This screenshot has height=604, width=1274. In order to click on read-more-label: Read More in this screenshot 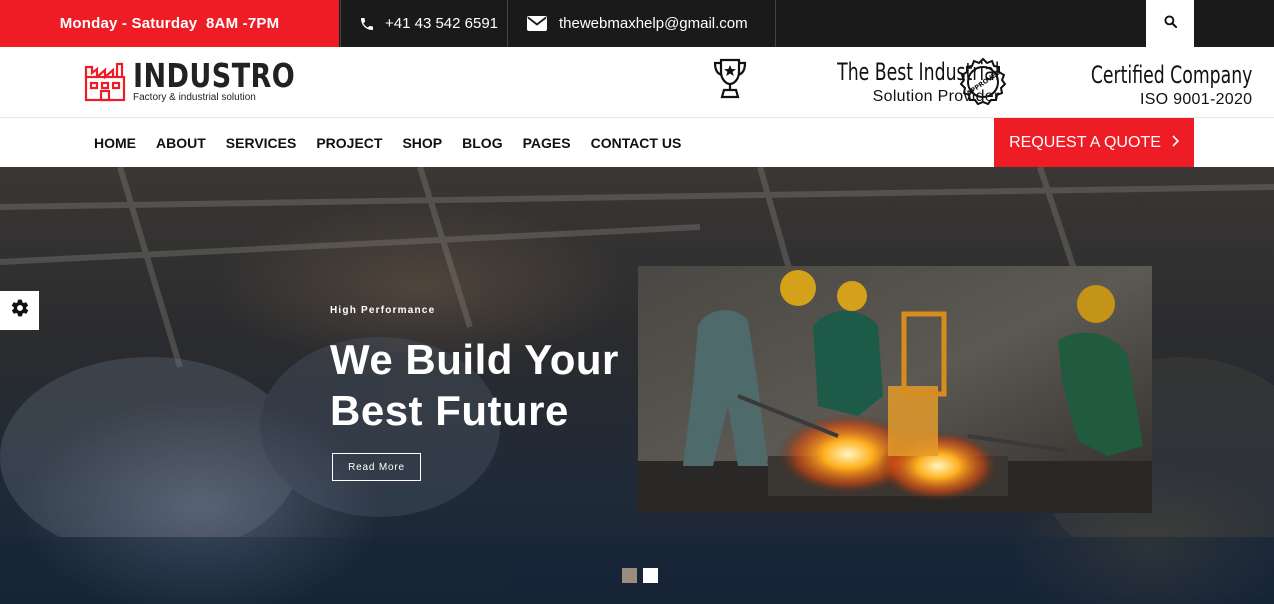, I will do `click(376, 467)`.